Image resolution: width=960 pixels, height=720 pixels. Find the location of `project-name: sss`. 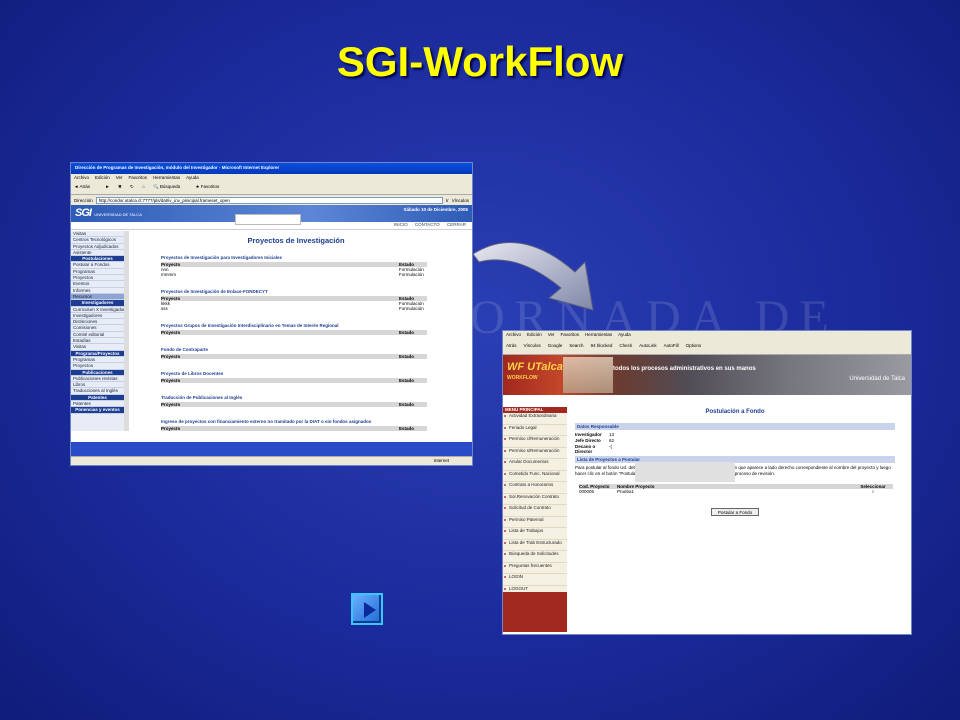

project-name: sss is located at coordinates (280, 308).